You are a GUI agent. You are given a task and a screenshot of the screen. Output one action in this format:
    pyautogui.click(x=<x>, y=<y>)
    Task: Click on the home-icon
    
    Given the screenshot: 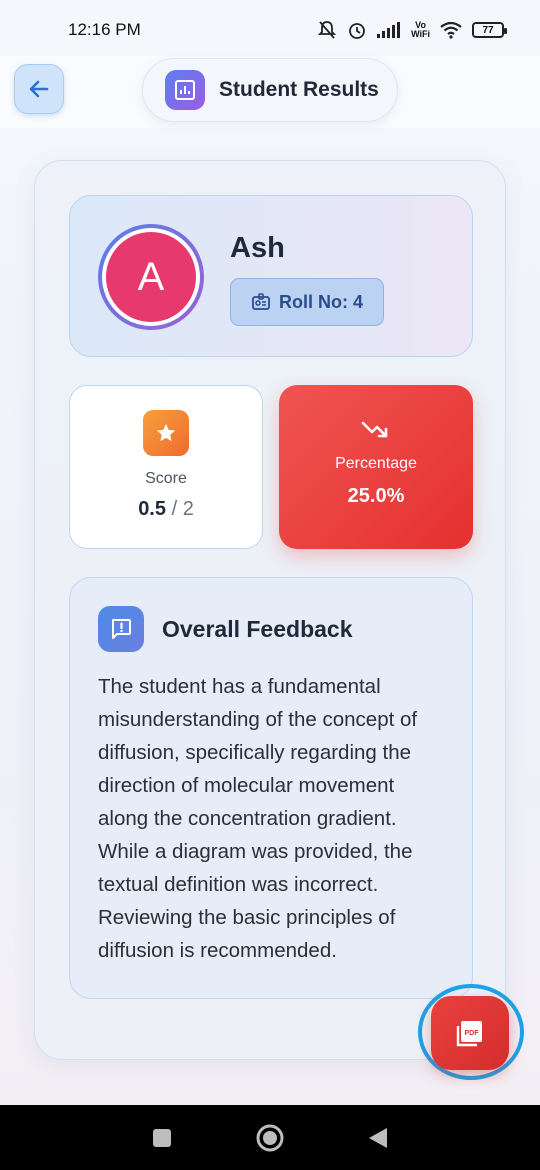 What is the action you would take?
    pyautogui.click(x=270, y=1138)
    